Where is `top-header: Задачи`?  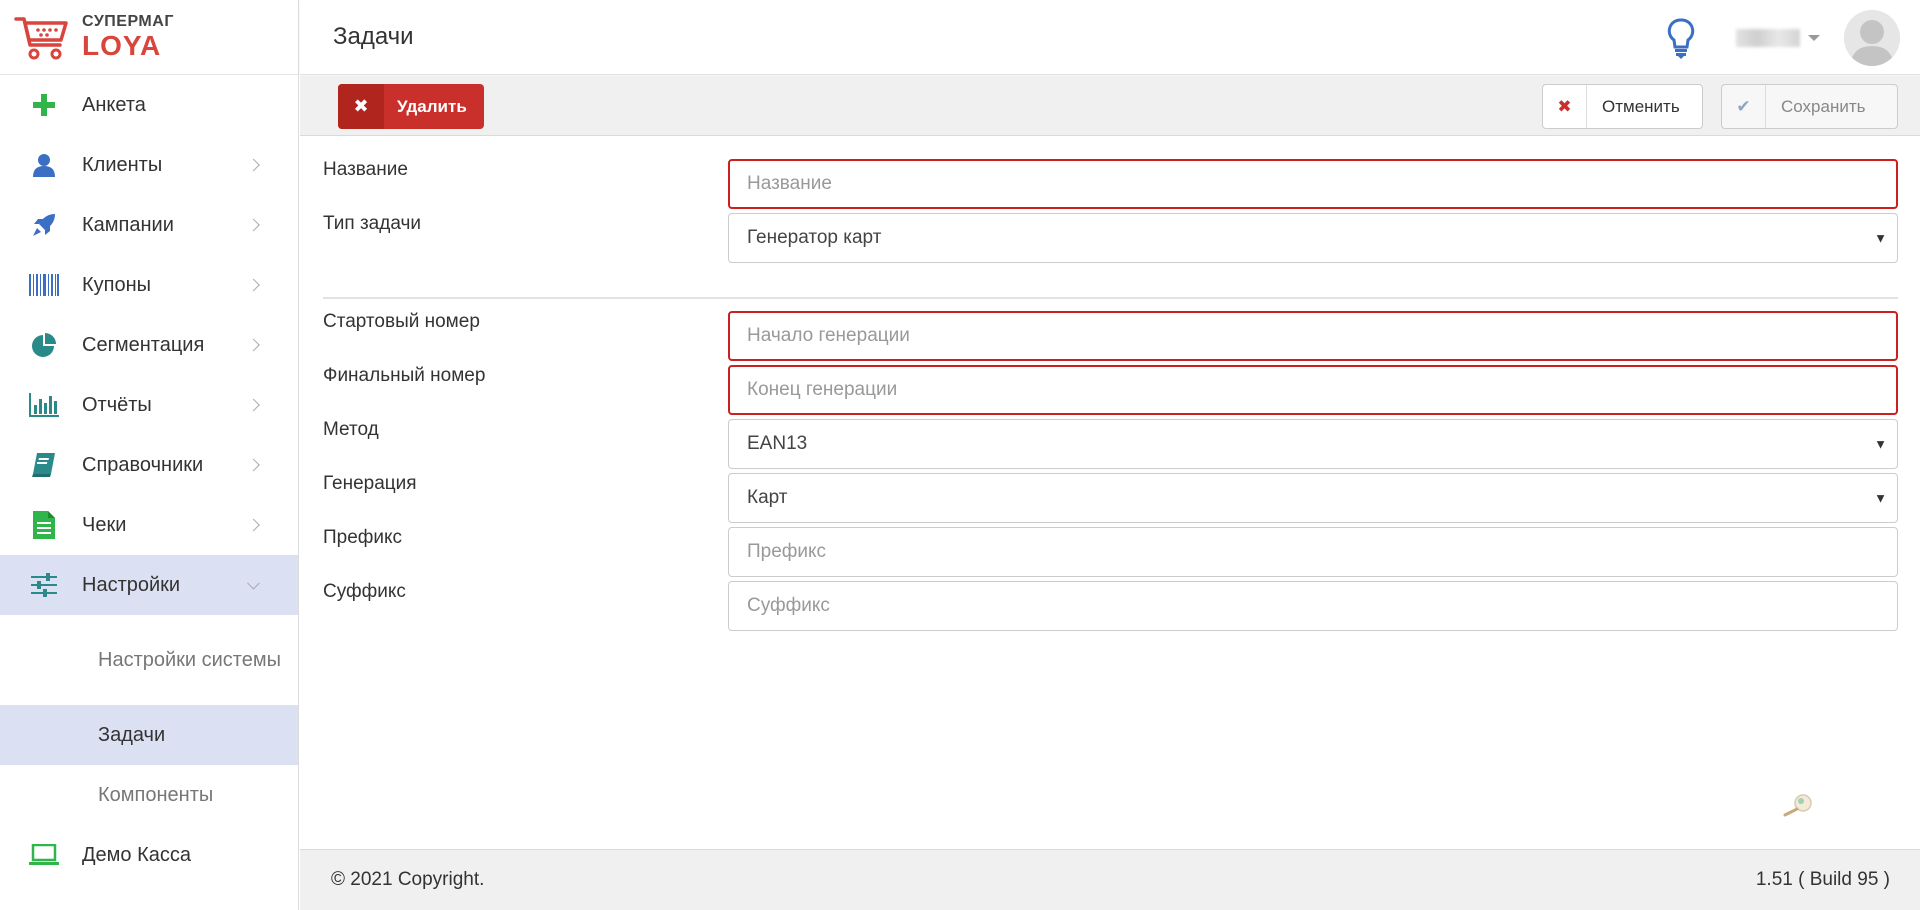
top-header: Задачи is located at coordinates (1110, 37).